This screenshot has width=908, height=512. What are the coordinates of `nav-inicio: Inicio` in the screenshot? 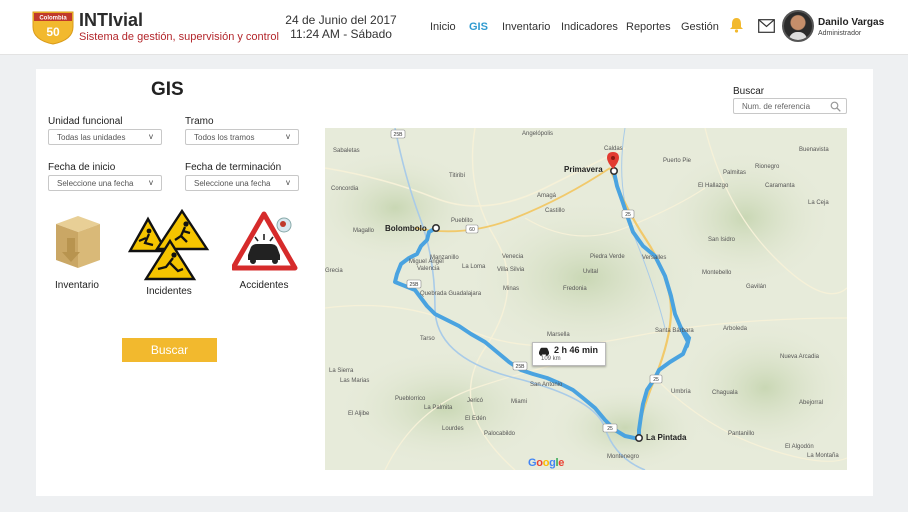 It's located at (443, 27).